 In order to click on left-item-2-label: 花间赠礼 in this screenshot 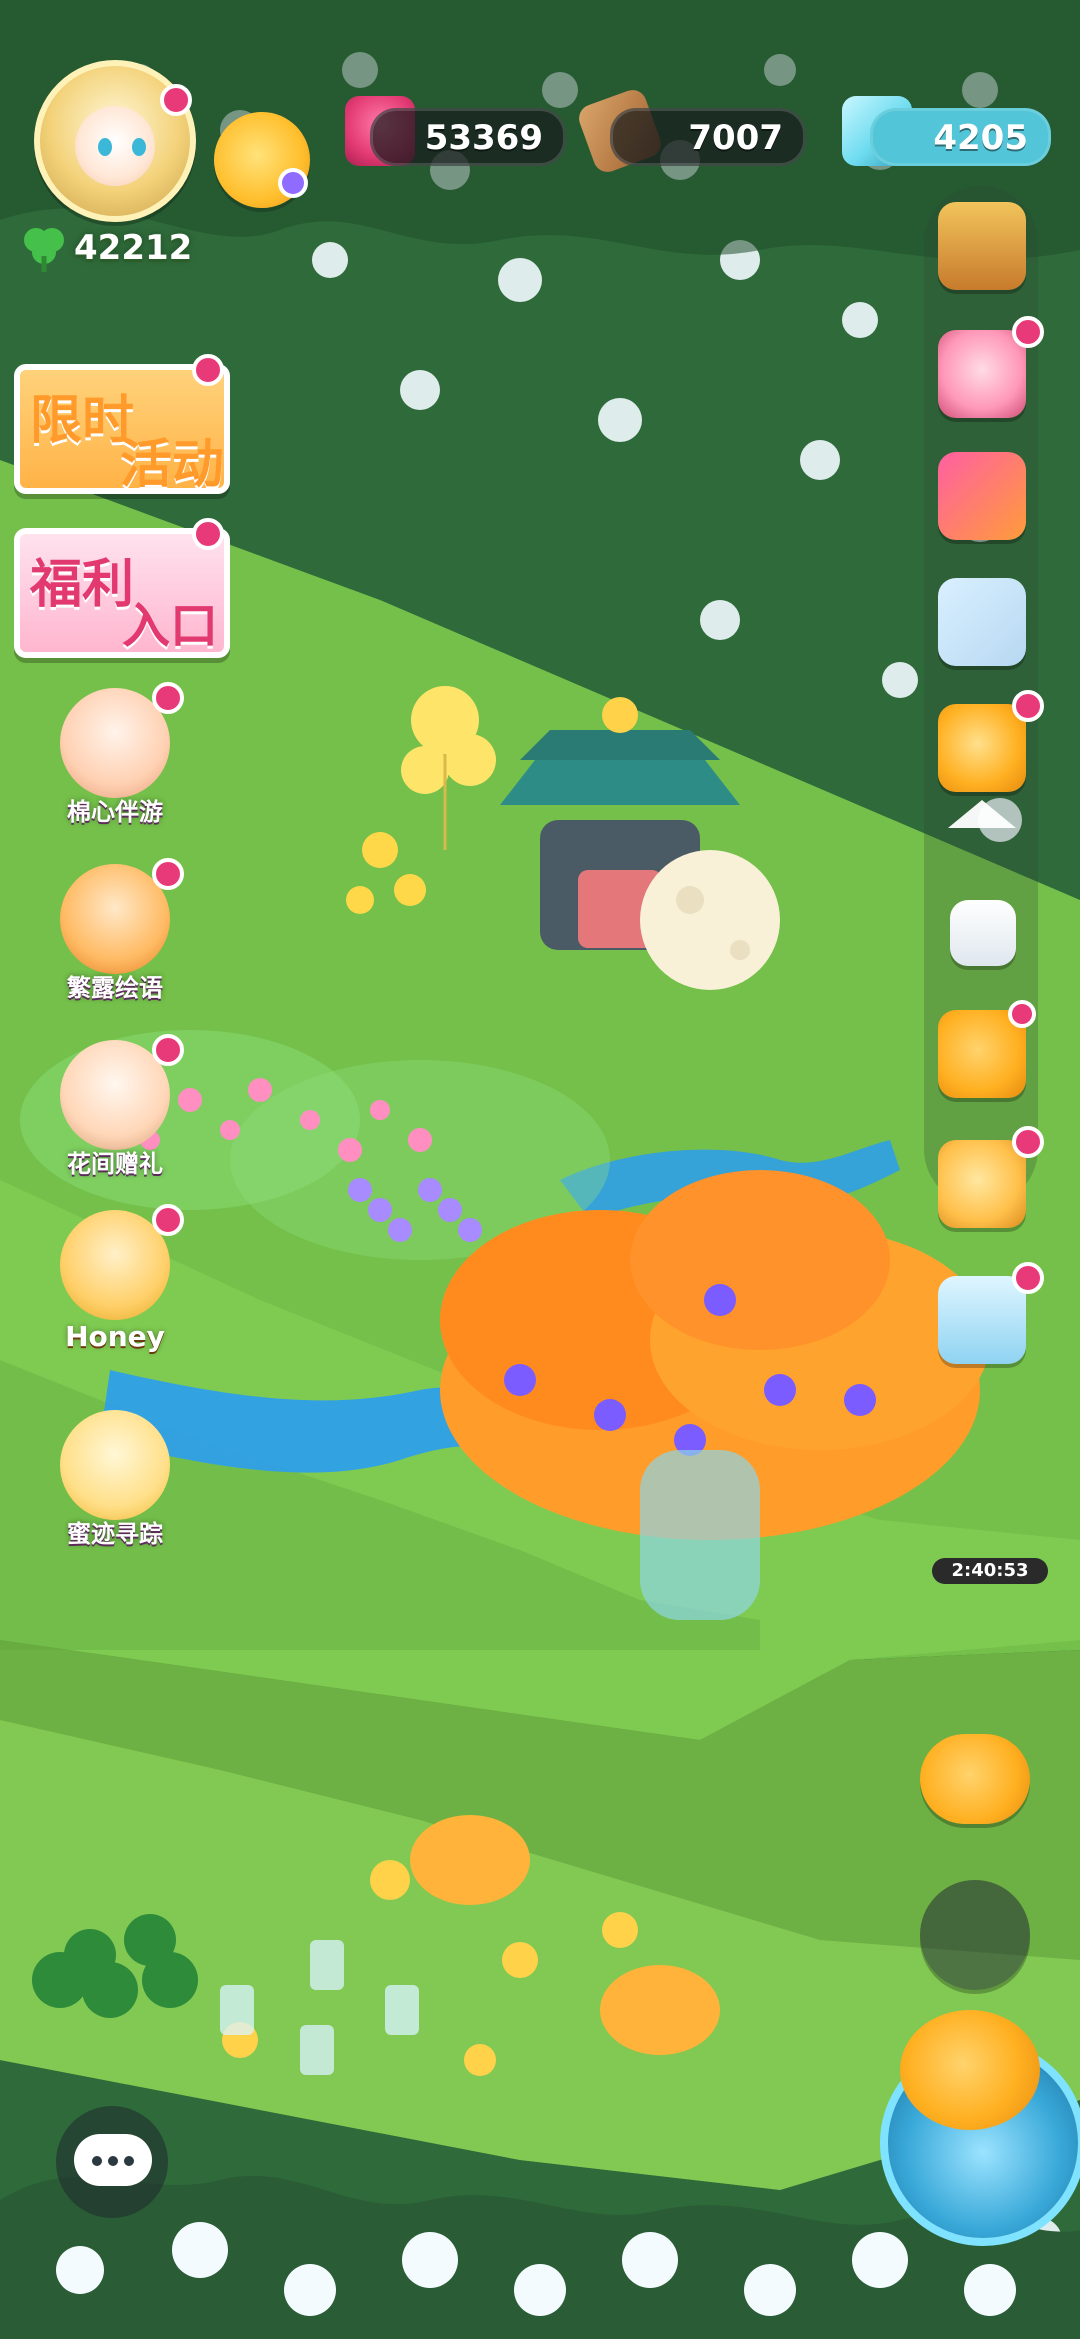, I will do `click(115, 1164)`.